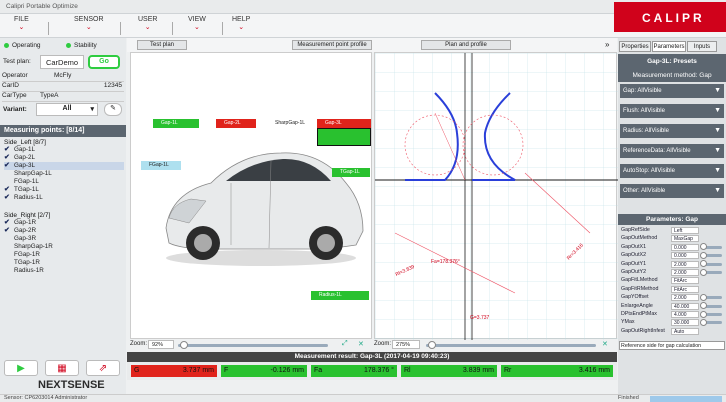  I want to click on car-flag-sharpgap-1l: SharpGap-1L, so click(288, 123).